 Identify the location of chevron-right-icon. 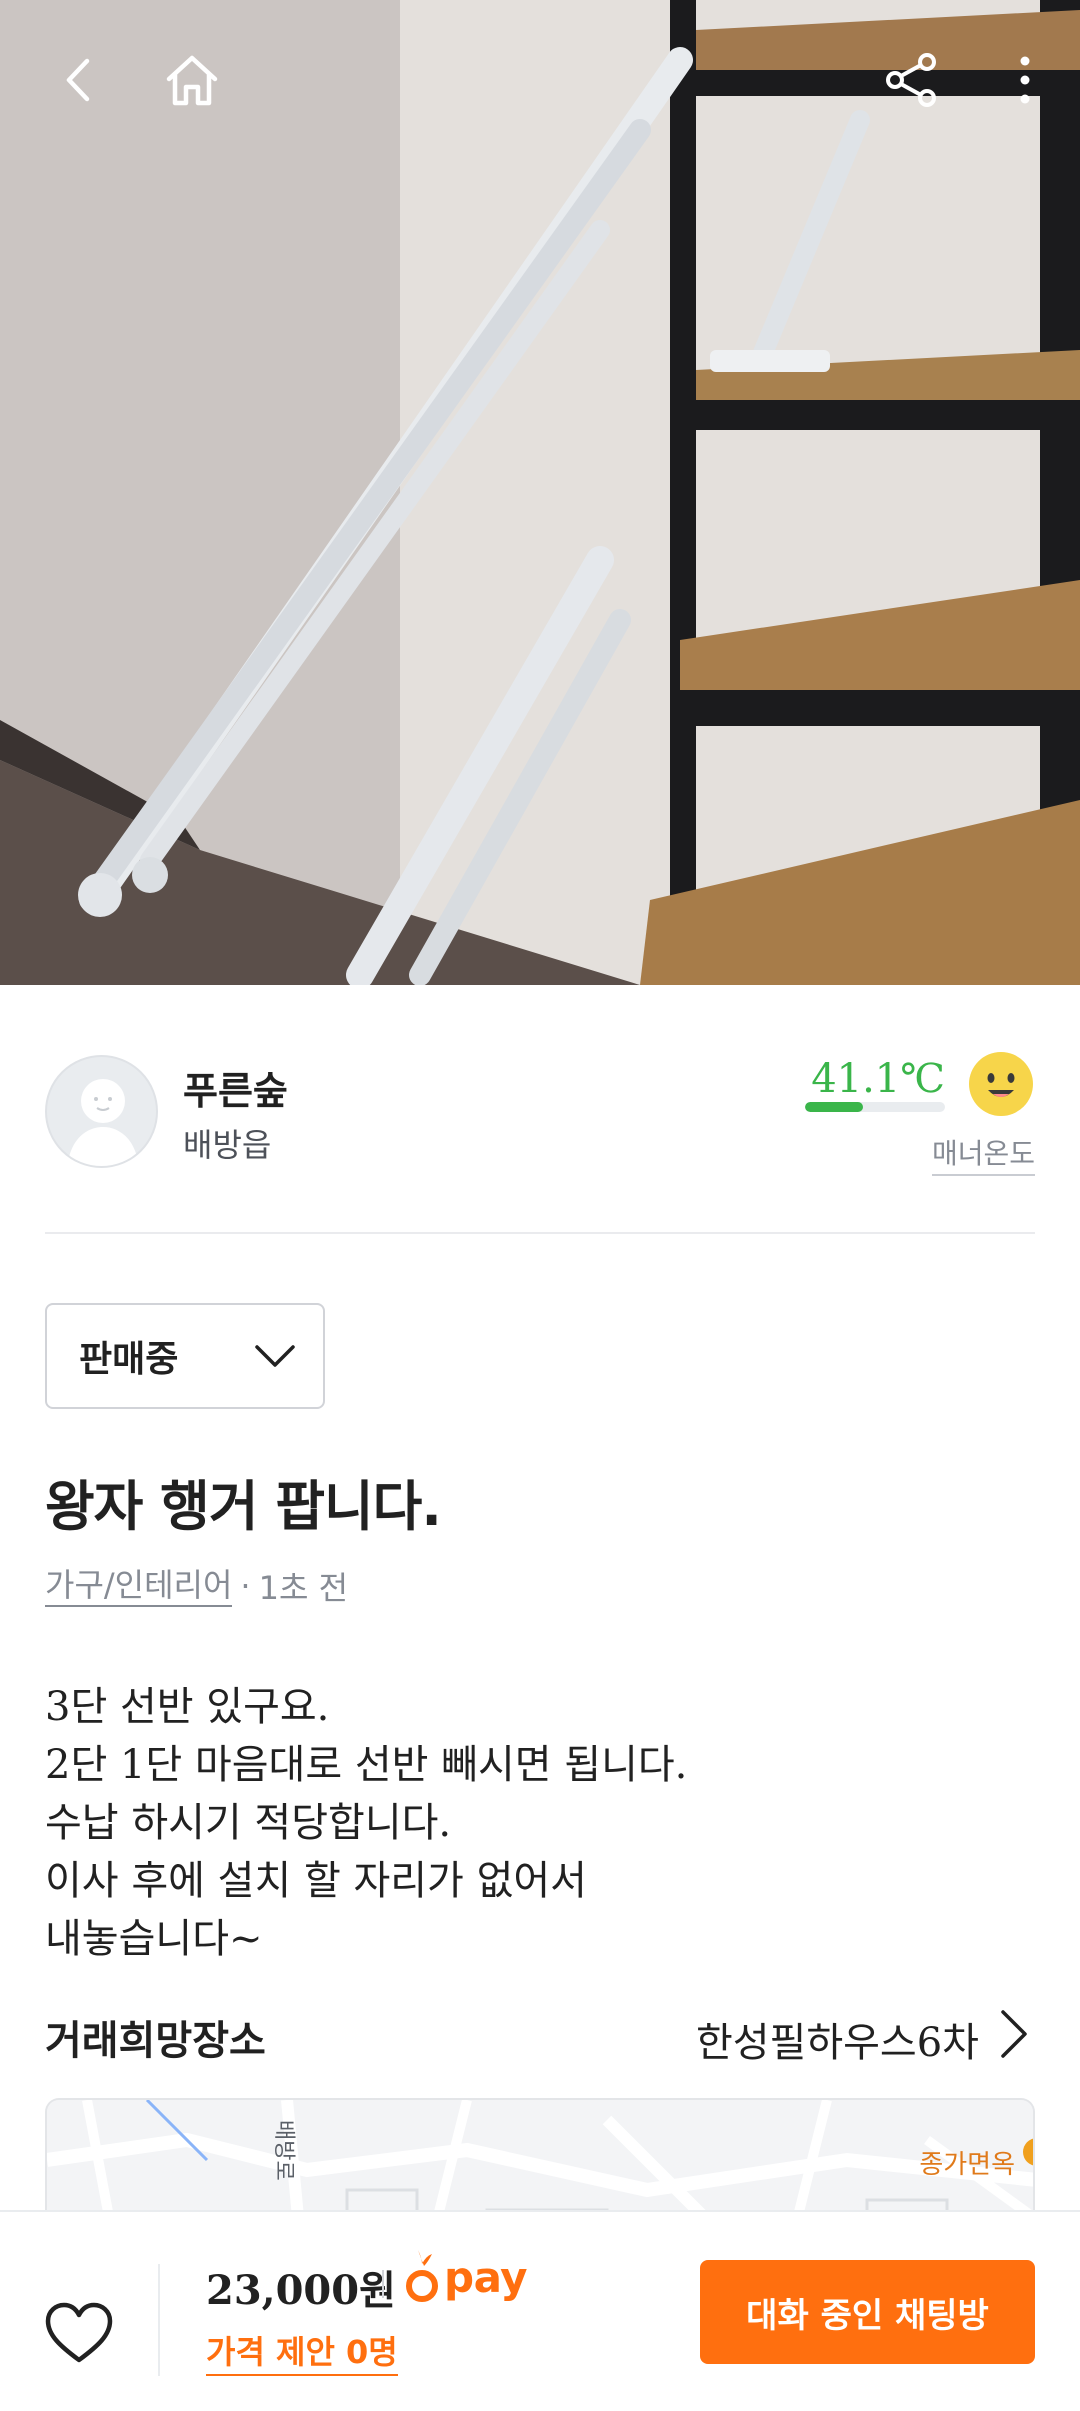
(1014, 2034).